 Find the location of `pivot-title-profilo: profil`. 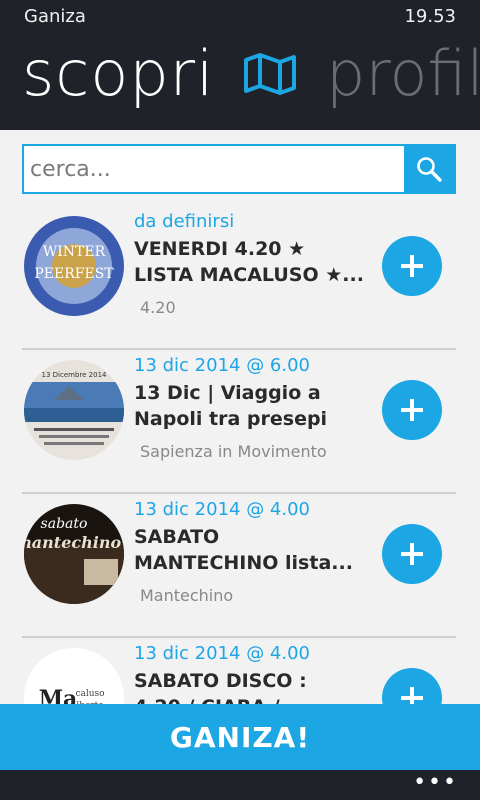

pivot-title-profilo: profil is located at coordinates (403, 74).